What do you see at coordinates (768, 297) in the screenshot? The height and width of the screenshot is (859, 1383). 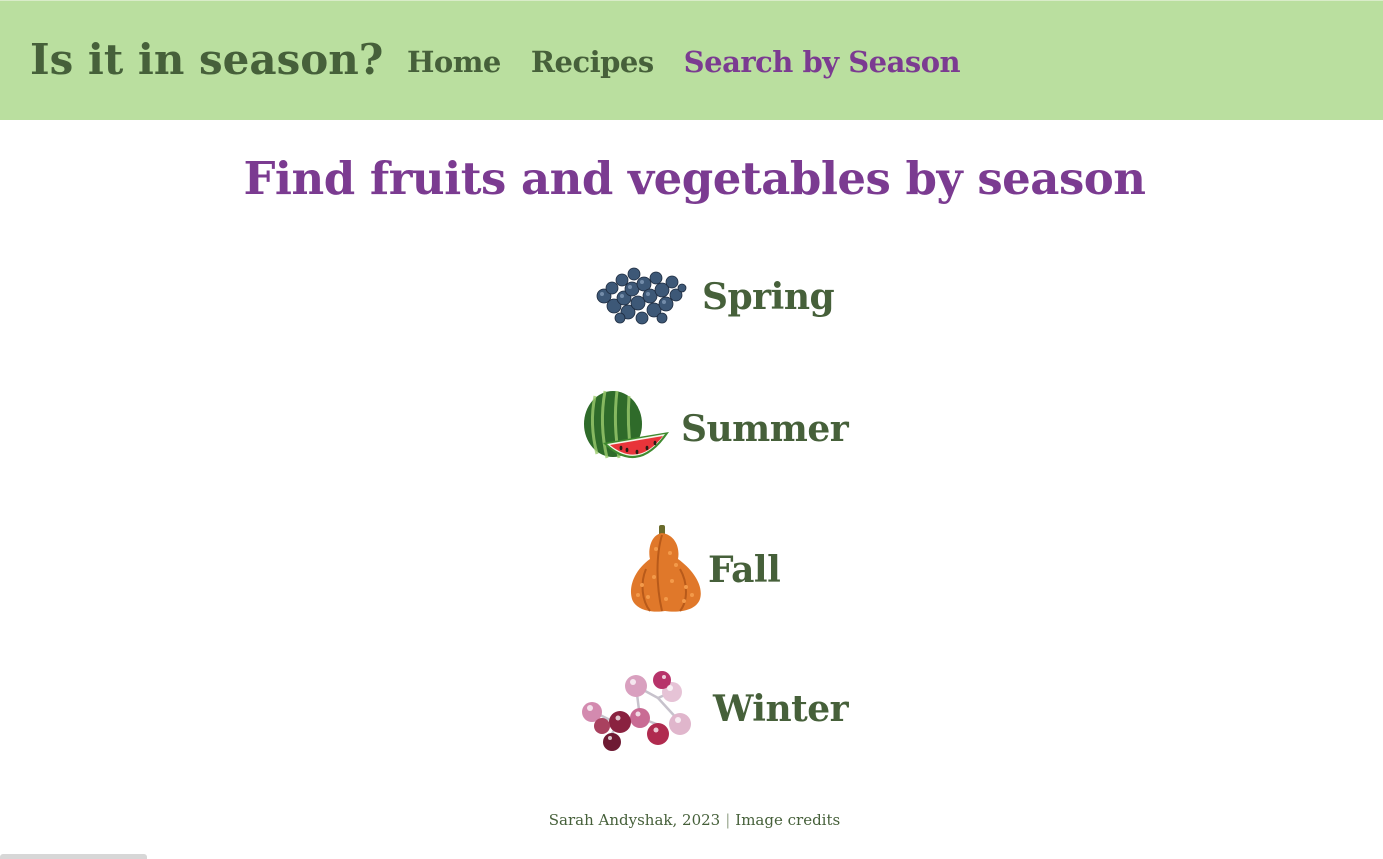 I see `season-spring-label: Spring` at bounding box center [768, 297].